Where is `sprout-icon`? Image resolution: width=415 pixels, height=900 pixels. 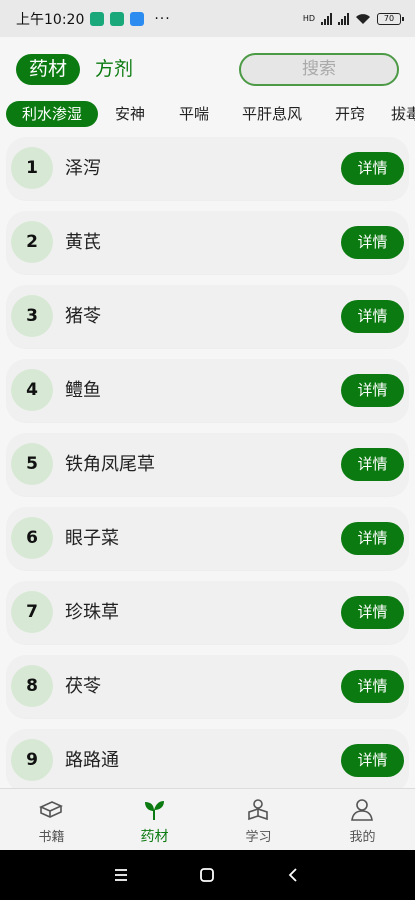 sprout-icon is located at coordinates (154, 810).